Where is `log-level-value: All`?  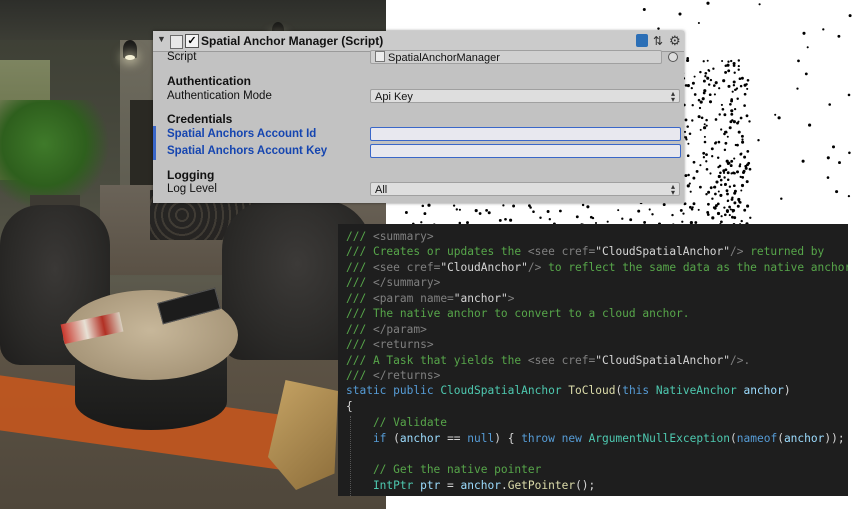
log-level-value: All is located at coordinates (381, 190).